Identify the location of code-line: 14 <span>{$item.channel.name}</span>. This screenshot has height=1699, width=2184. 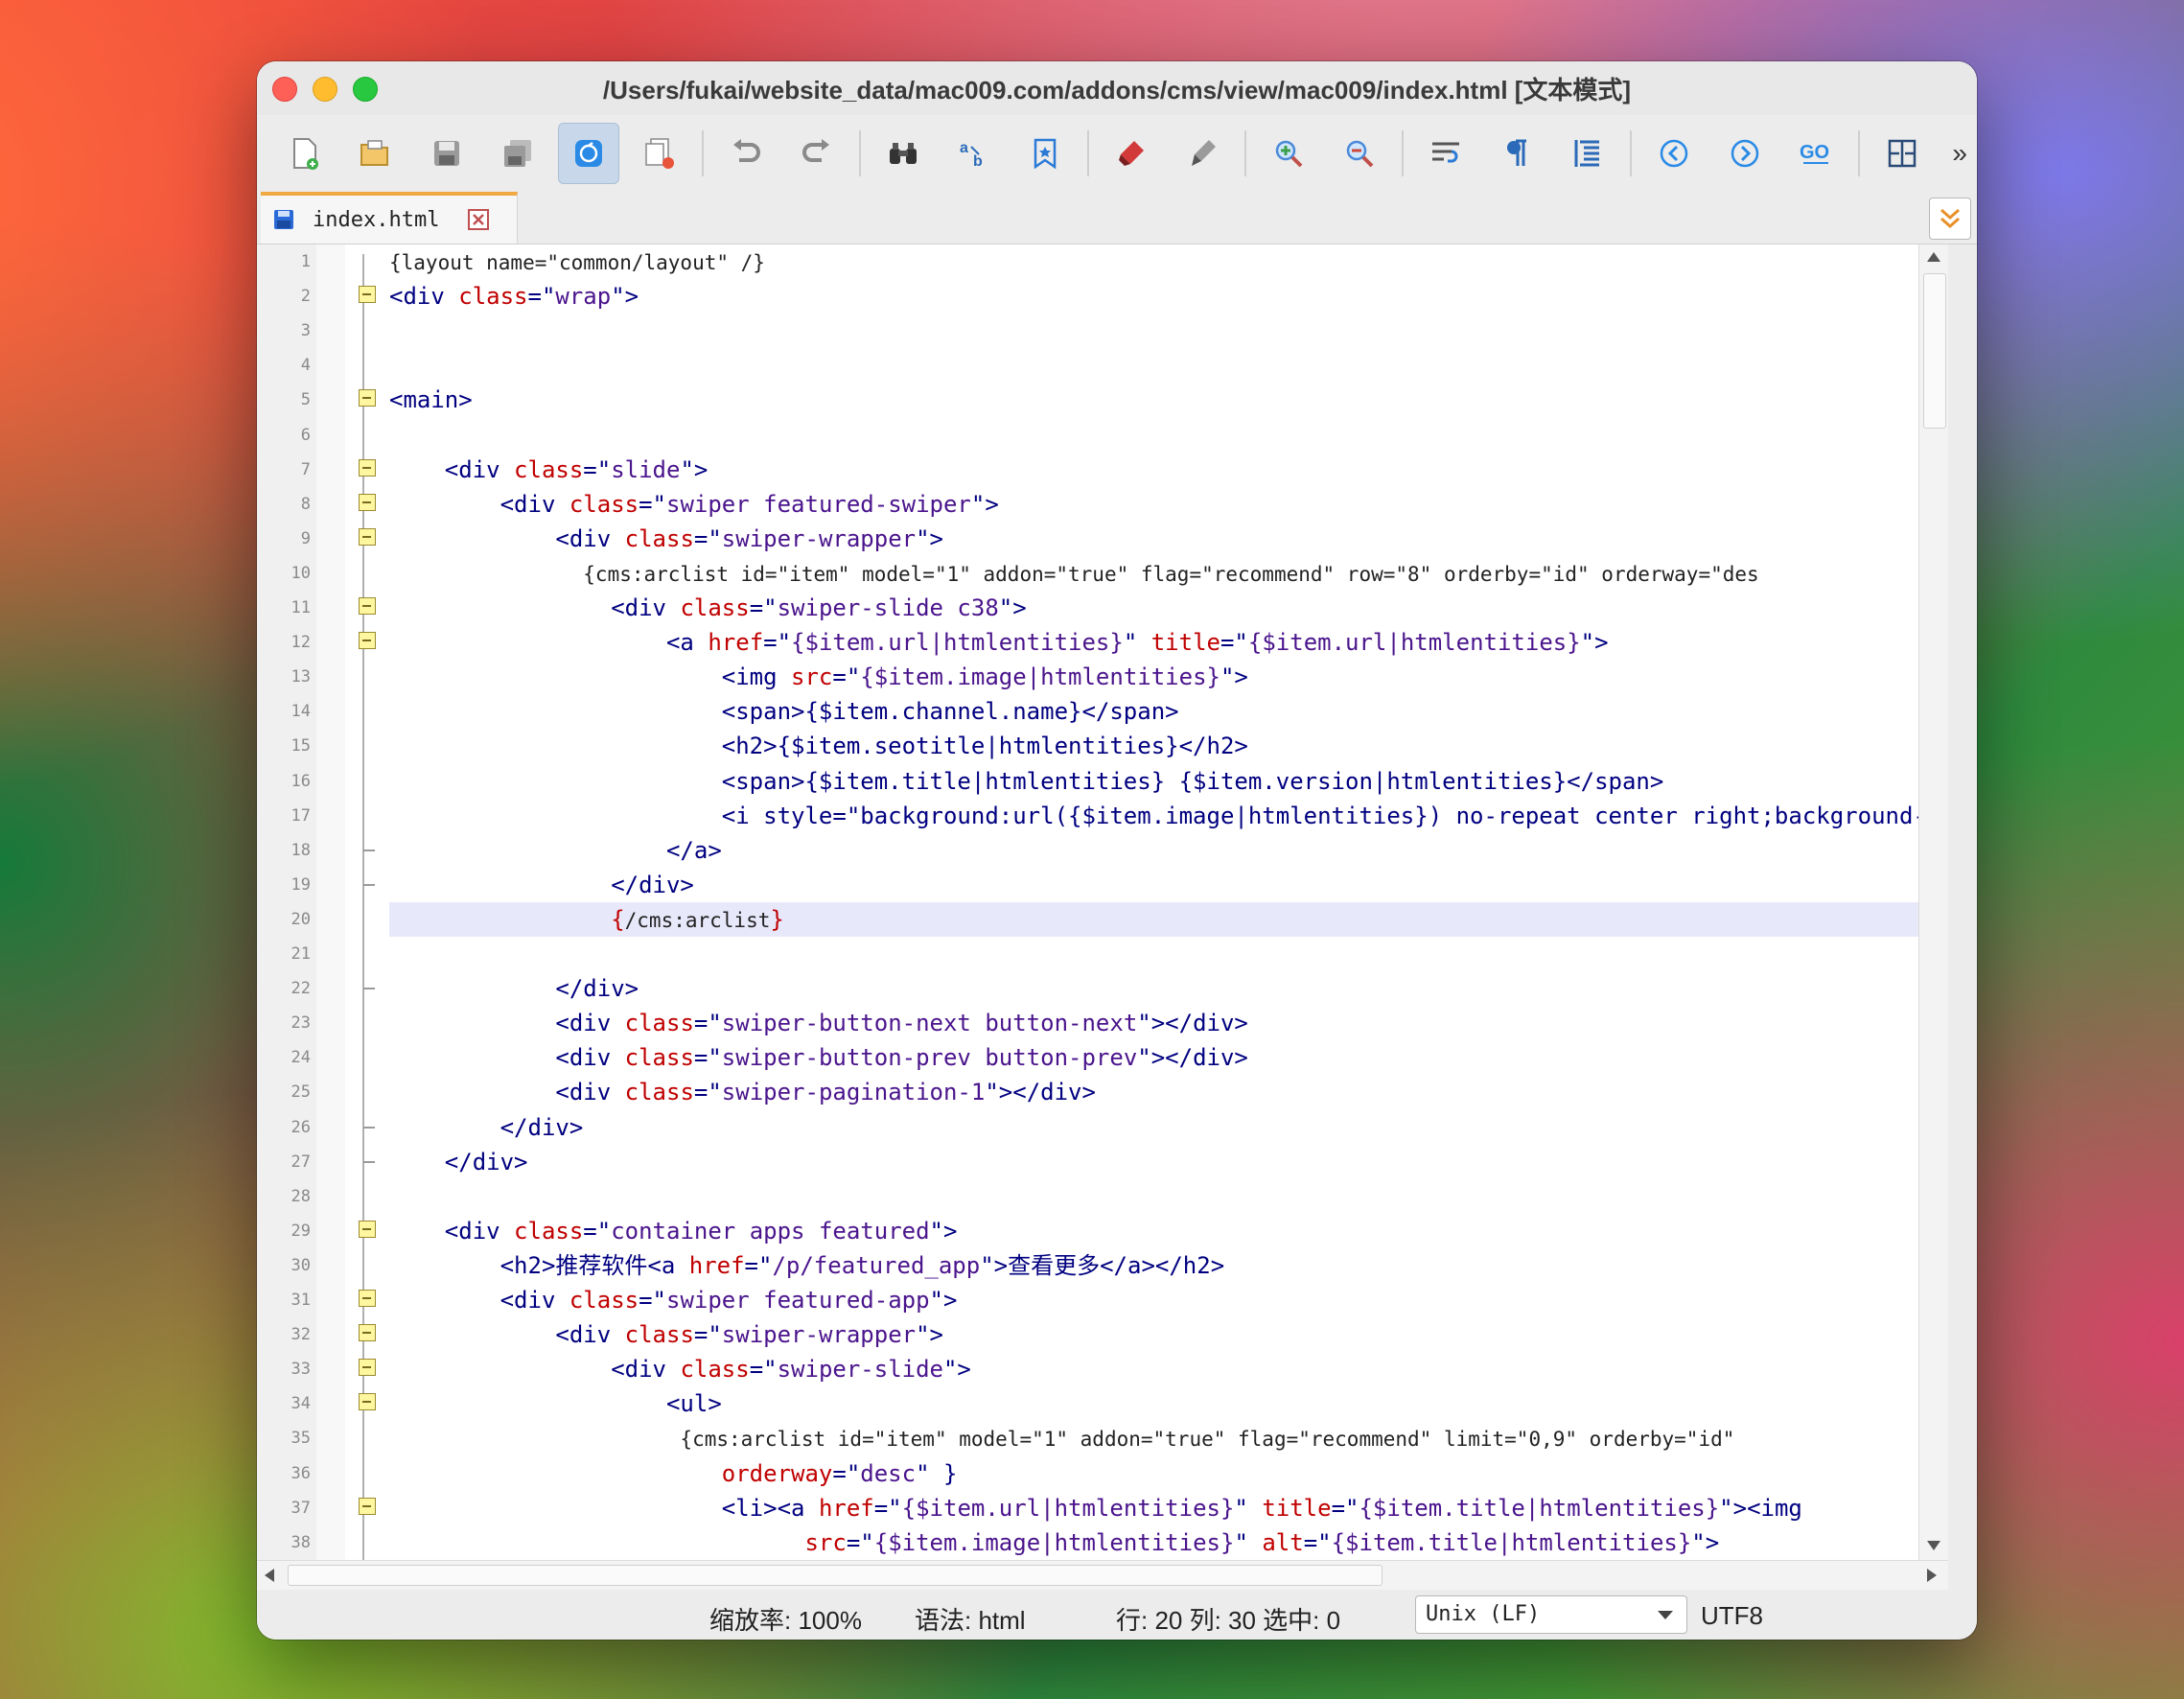
(1102, 712).